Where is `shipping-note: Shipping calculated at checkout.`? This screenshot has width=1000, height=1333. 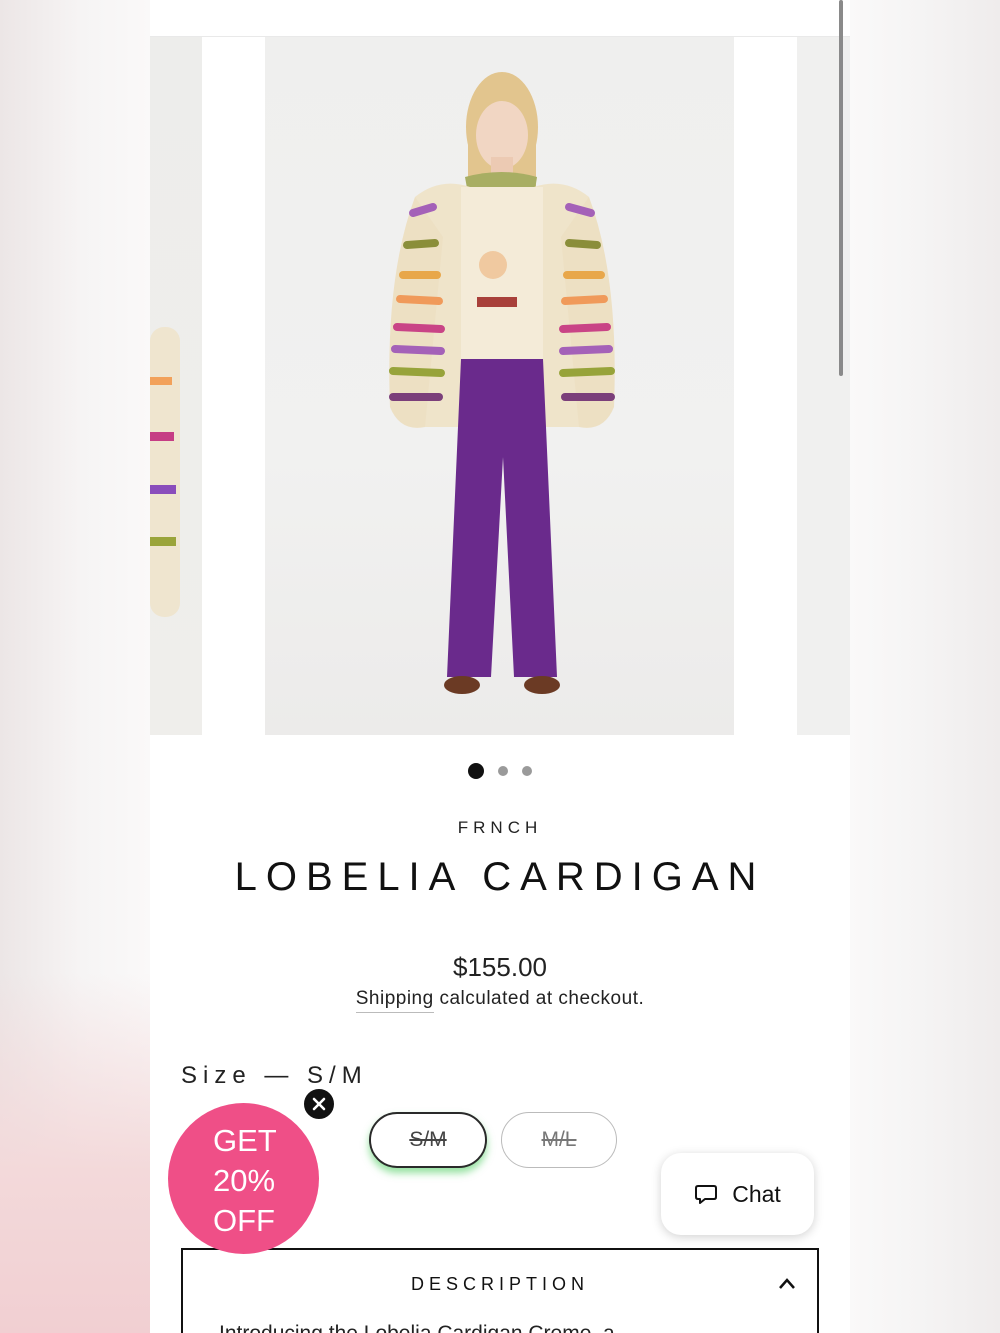 shipping-note: Shipping calculated at checkout. is located at coordinates (500, 1000).